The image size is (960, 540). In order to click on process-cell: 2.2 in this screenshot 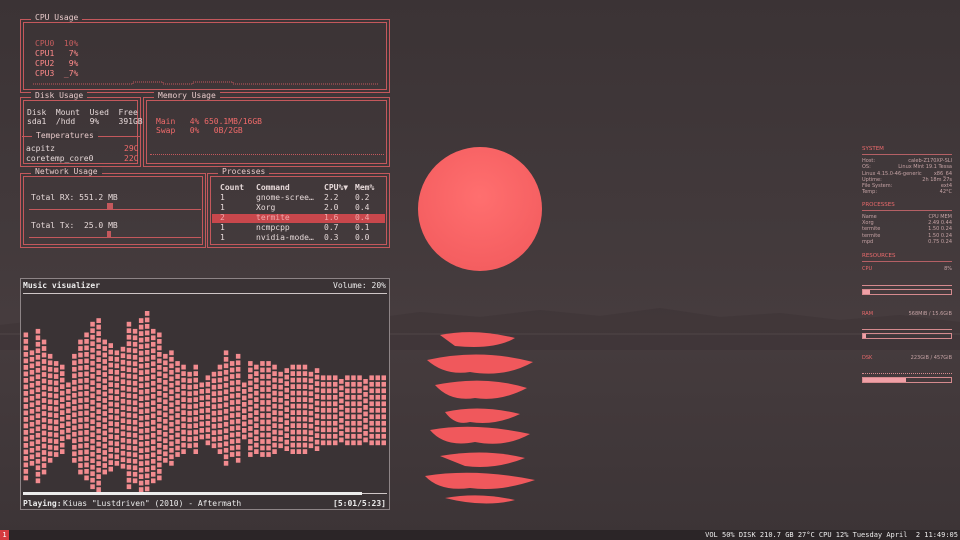, I will do `click(331, 197)`.